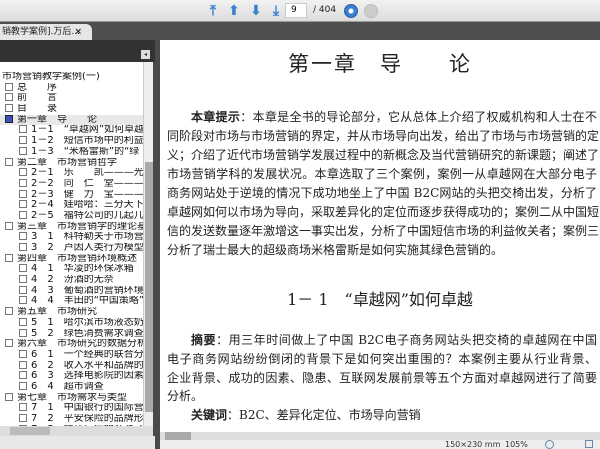 The width and height of the screenshot is (600, 449). Describe the element at coordinates (380, 299) in the screenshot. I see `section-title: 1－ 1 “卓越网”如何卓越` at that location.